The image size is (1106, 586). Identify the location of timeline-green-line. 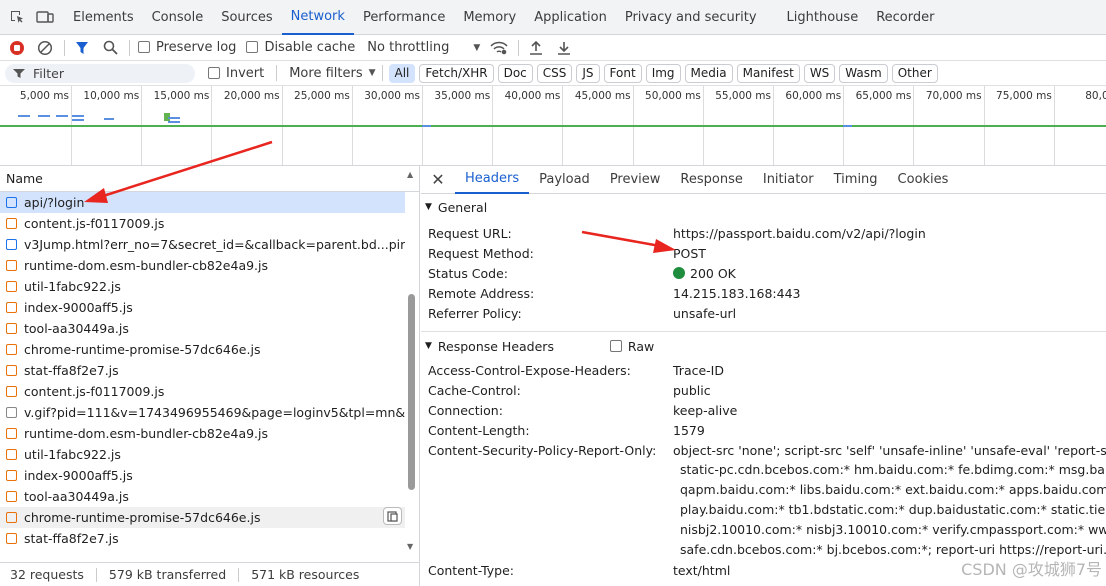
(553, 126).